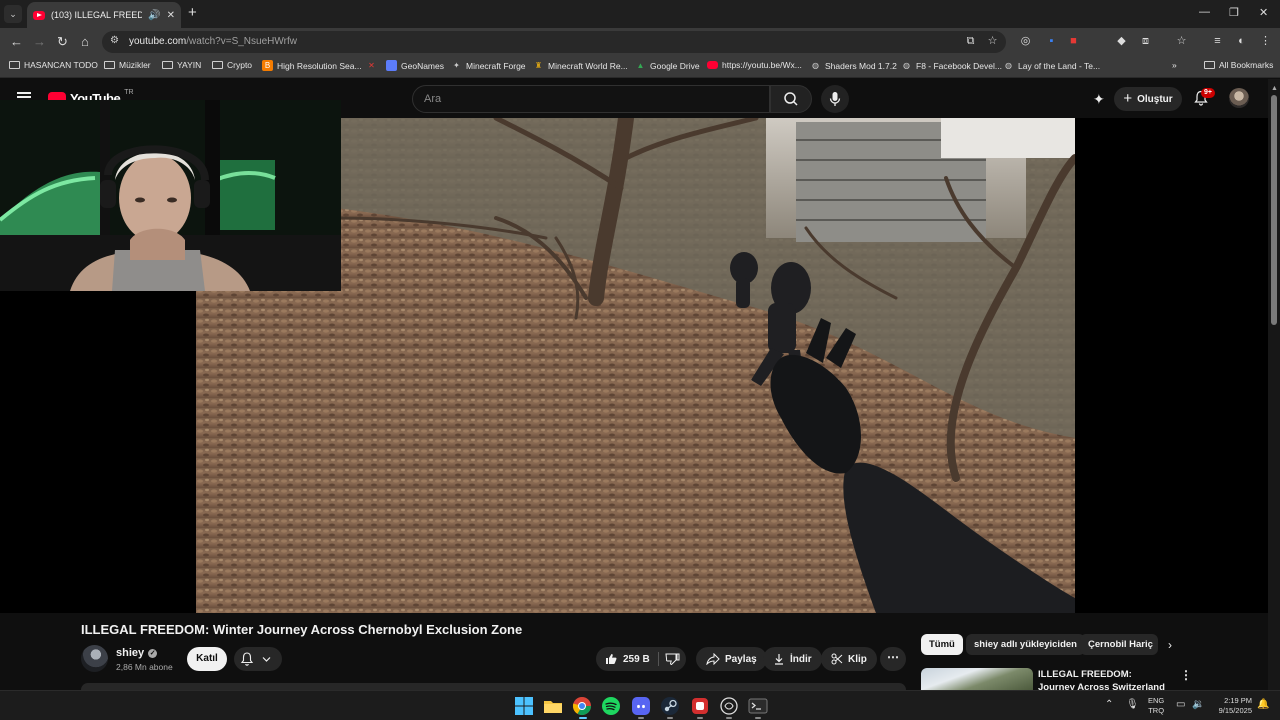 The height and width of the screenshot is (720, 1280). What do you see at coordinates (853, 65) in the screenshot?
I see `bookmark-link: ◍ Shaders Mod 1.7.2` at bounding box center [853, 65].